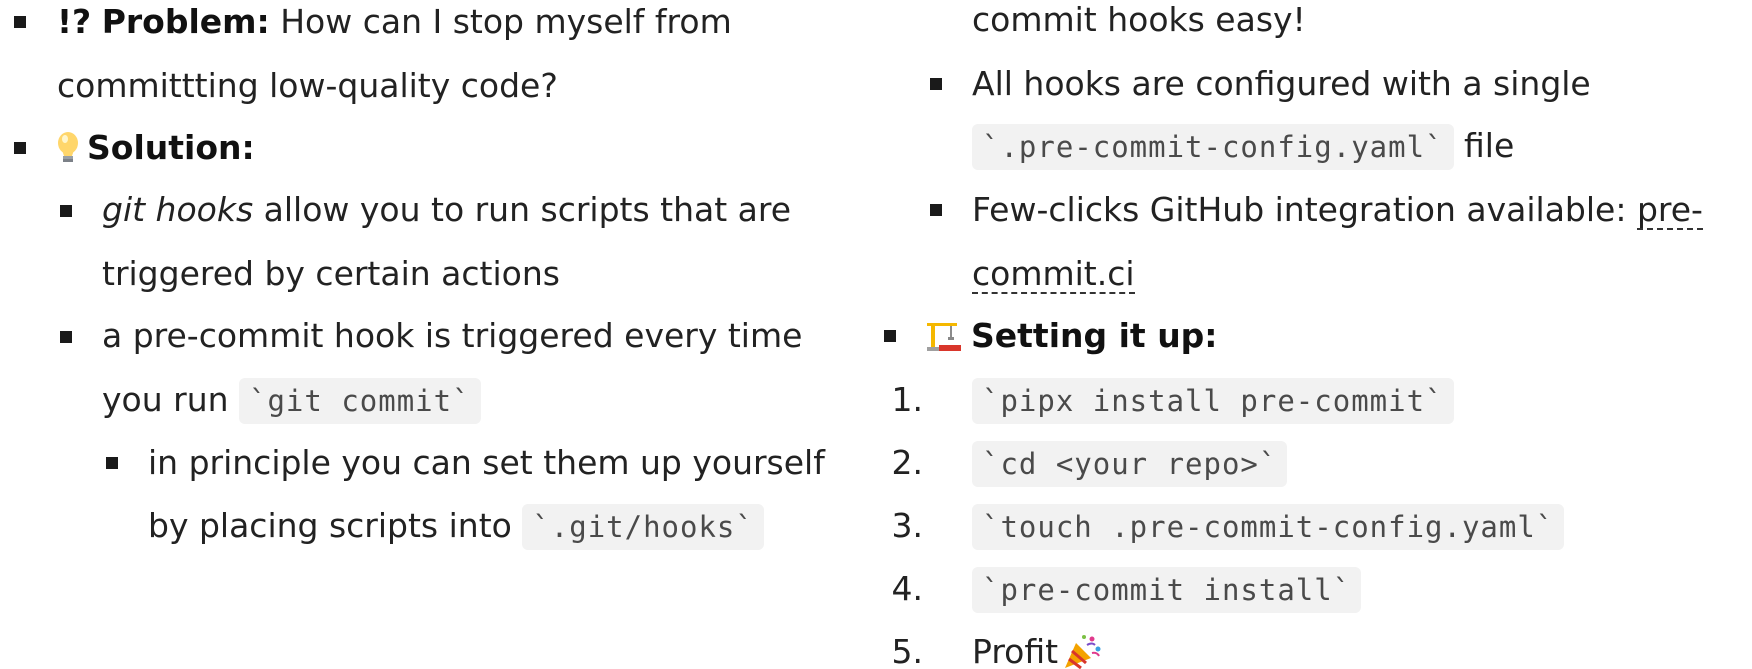 The height and width of the screenshot is (669, 1752). Describe the element at coordinates (944, 337) in the screenshot. I see `construction-crane-icon` at that location.